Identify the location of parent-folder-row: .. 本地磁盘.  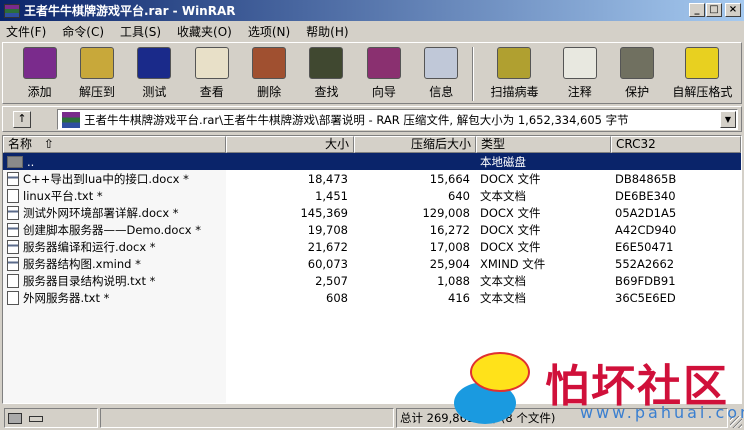
(372, 161).